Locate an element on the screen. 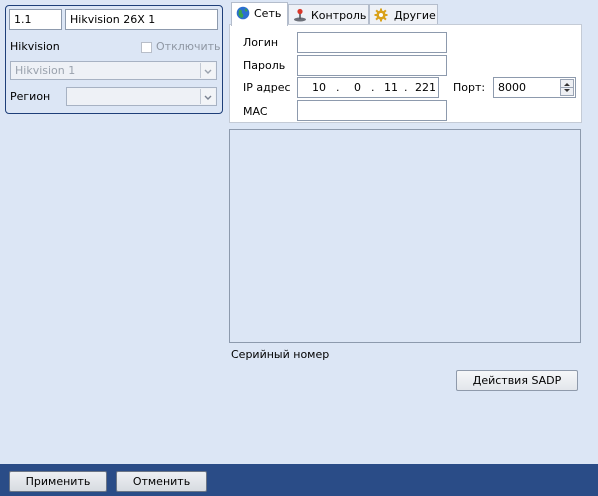 Image resolution: width=598 pixels, height=496 pixels. ip-octet-1: 10 is located at coordinates (319, 88).